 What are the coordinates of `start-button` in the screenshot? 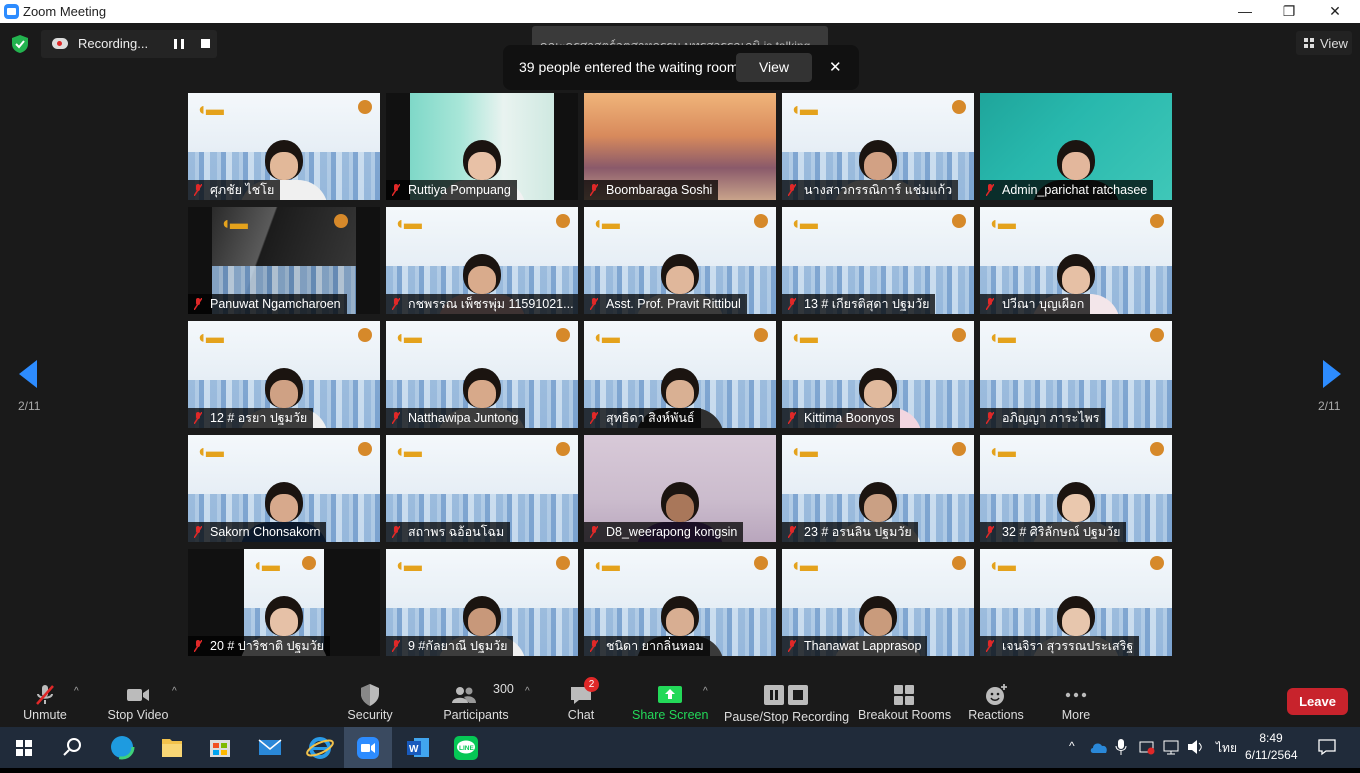 It's located at (24, 747).